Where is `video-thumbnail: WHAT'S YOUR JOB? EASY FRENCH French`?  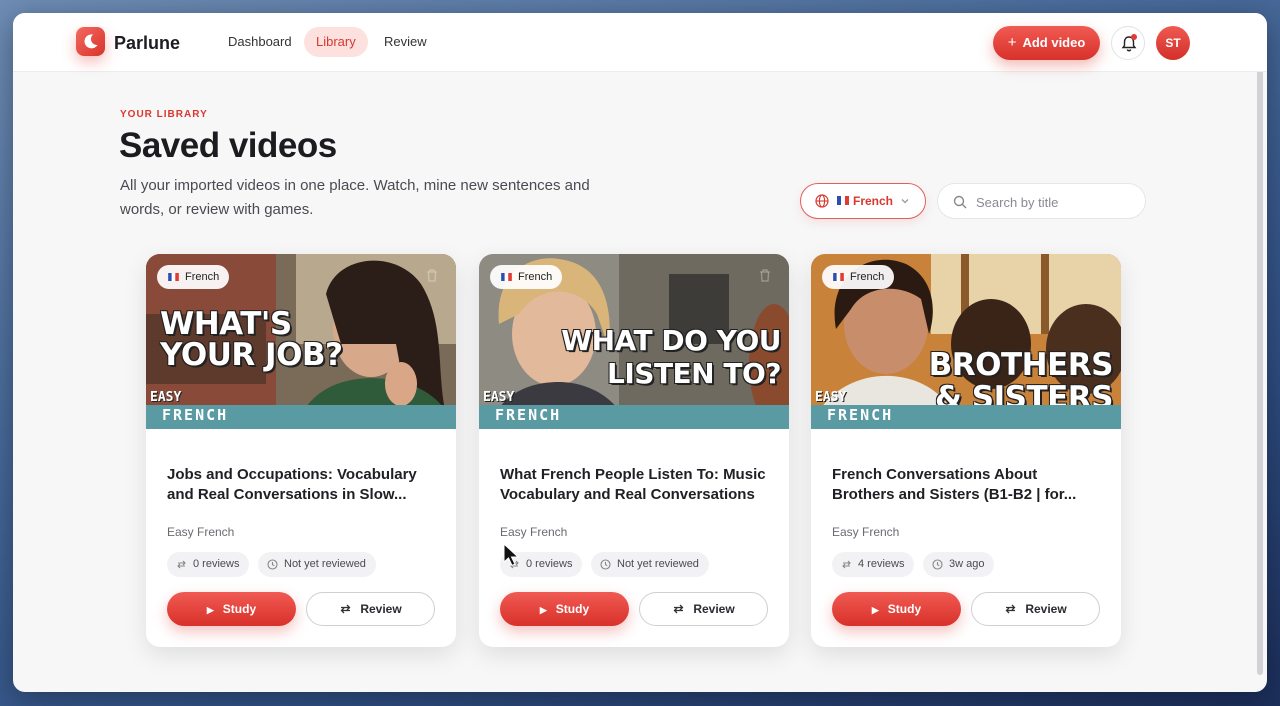
video-thumbnail: WHAT'S YOUR JOB? EASY FRENCH French is located at coordinates (301, 341).